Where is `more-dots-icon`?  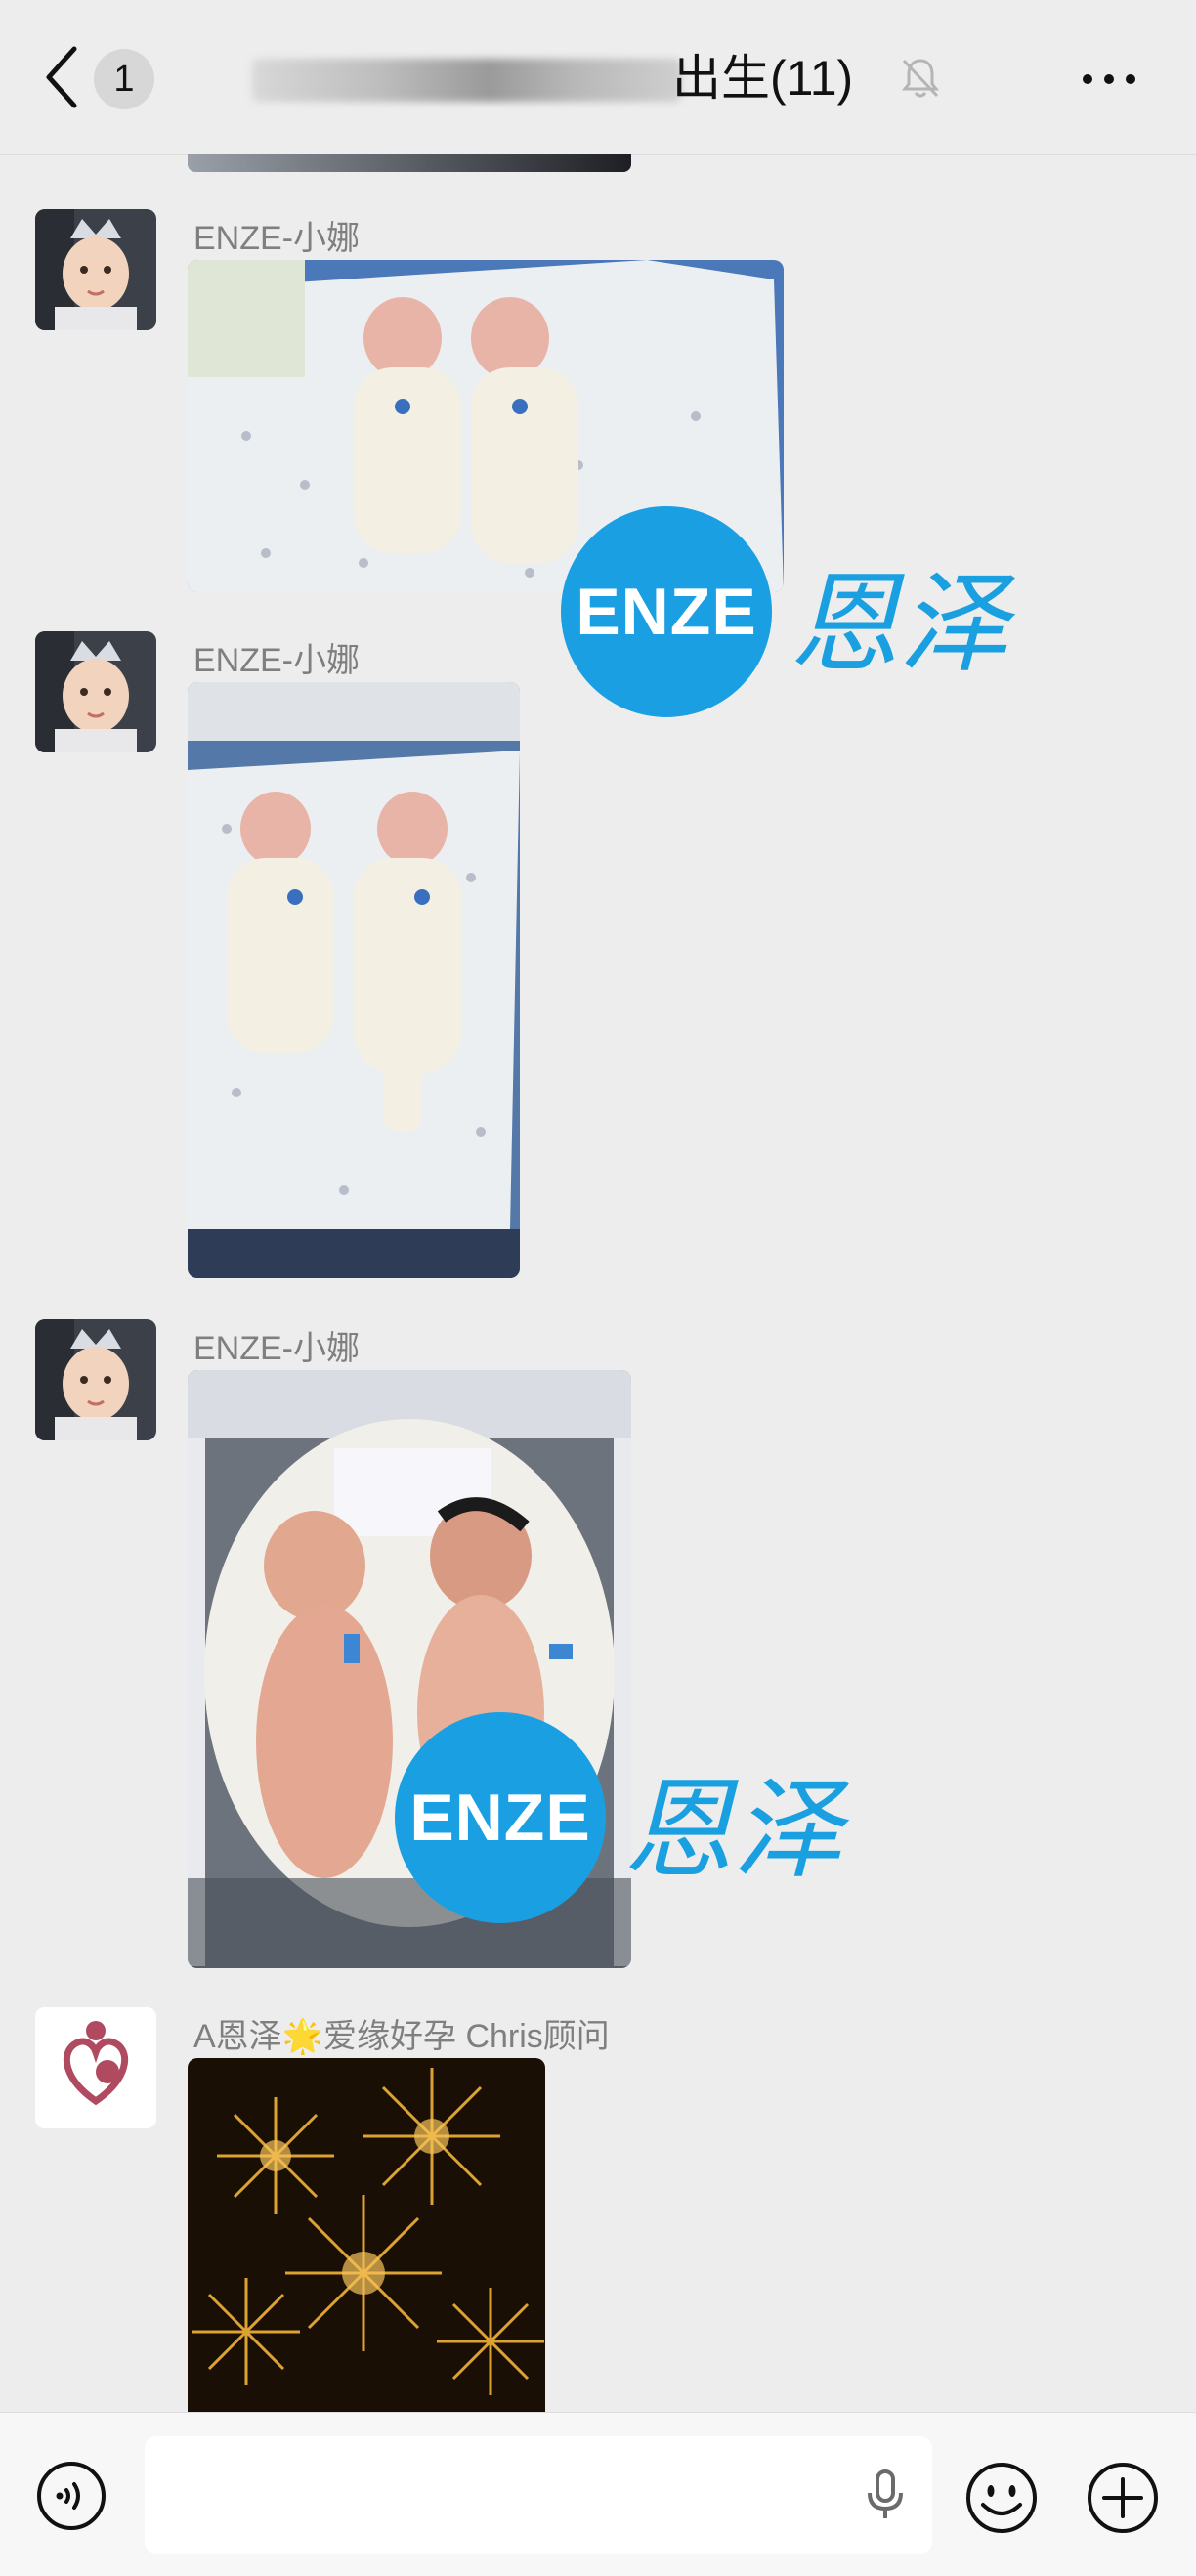
more-dots-icon is located at coordinates (1109, 79).